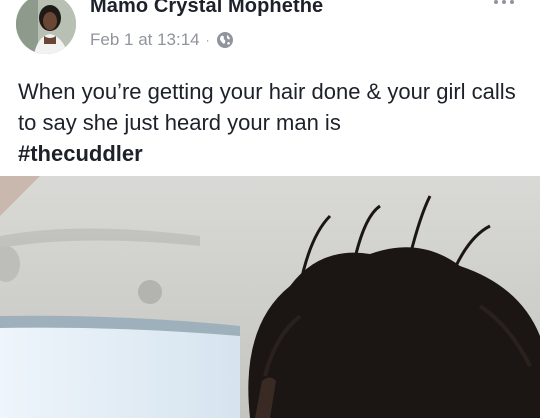  I want to click on post-meta: Feb 1 at 13:14 ·, so click(162, 40).